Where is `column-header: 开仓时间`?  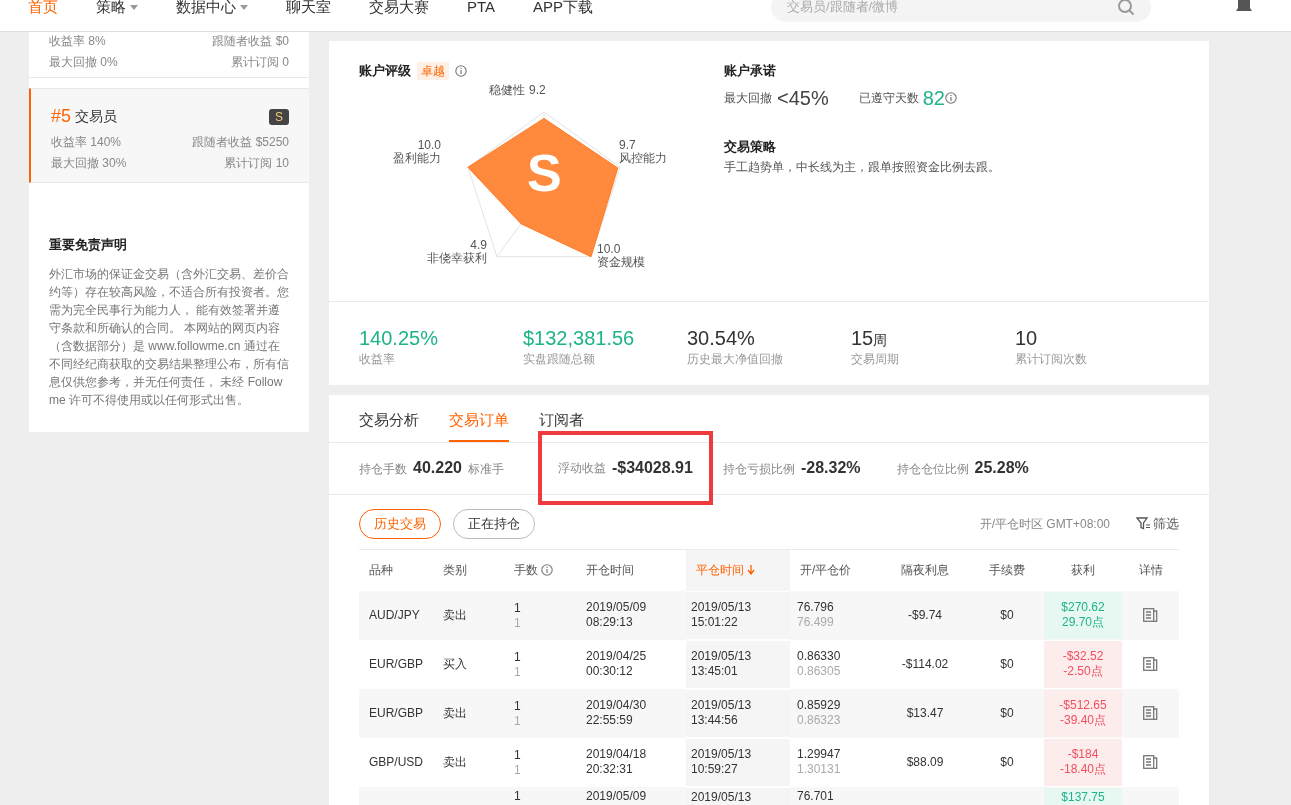 column-header: 开仓时间 is located at coordinates (631, 570).